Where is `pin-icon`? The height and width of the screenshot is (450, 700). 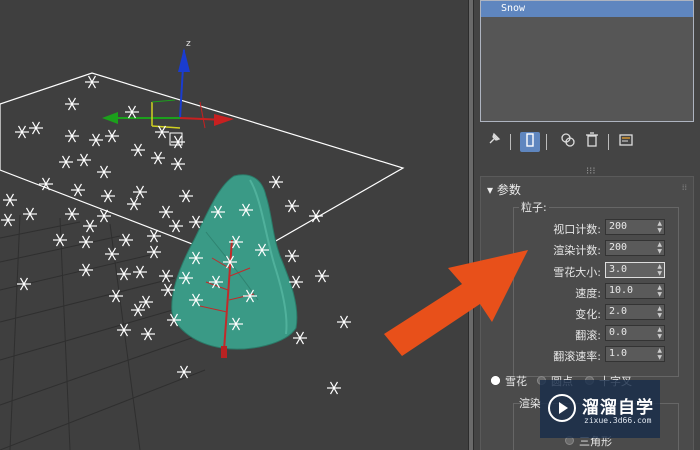
pin-icon is located at coordinates (494, 142).